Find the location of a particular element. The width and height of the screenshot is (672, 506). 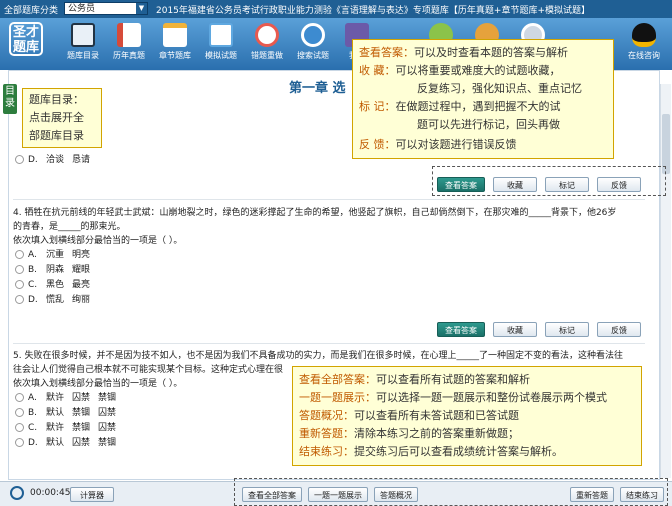

tooltip-value: 可以查看所有试题的答案和解析 is located at coordinates (453, 379).